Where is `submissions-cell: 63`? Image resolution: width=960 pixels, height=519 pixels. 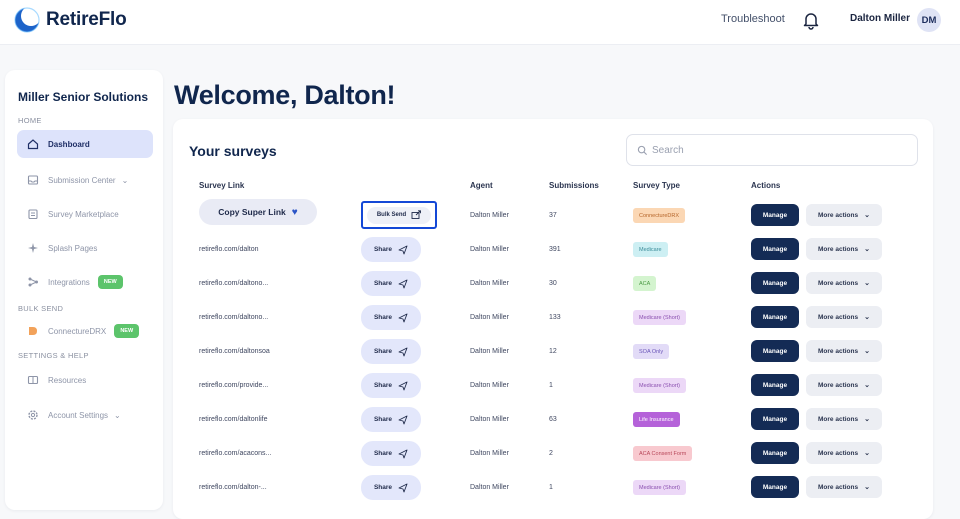 submissions-cell: 63 is located at coordinates (553, 419).